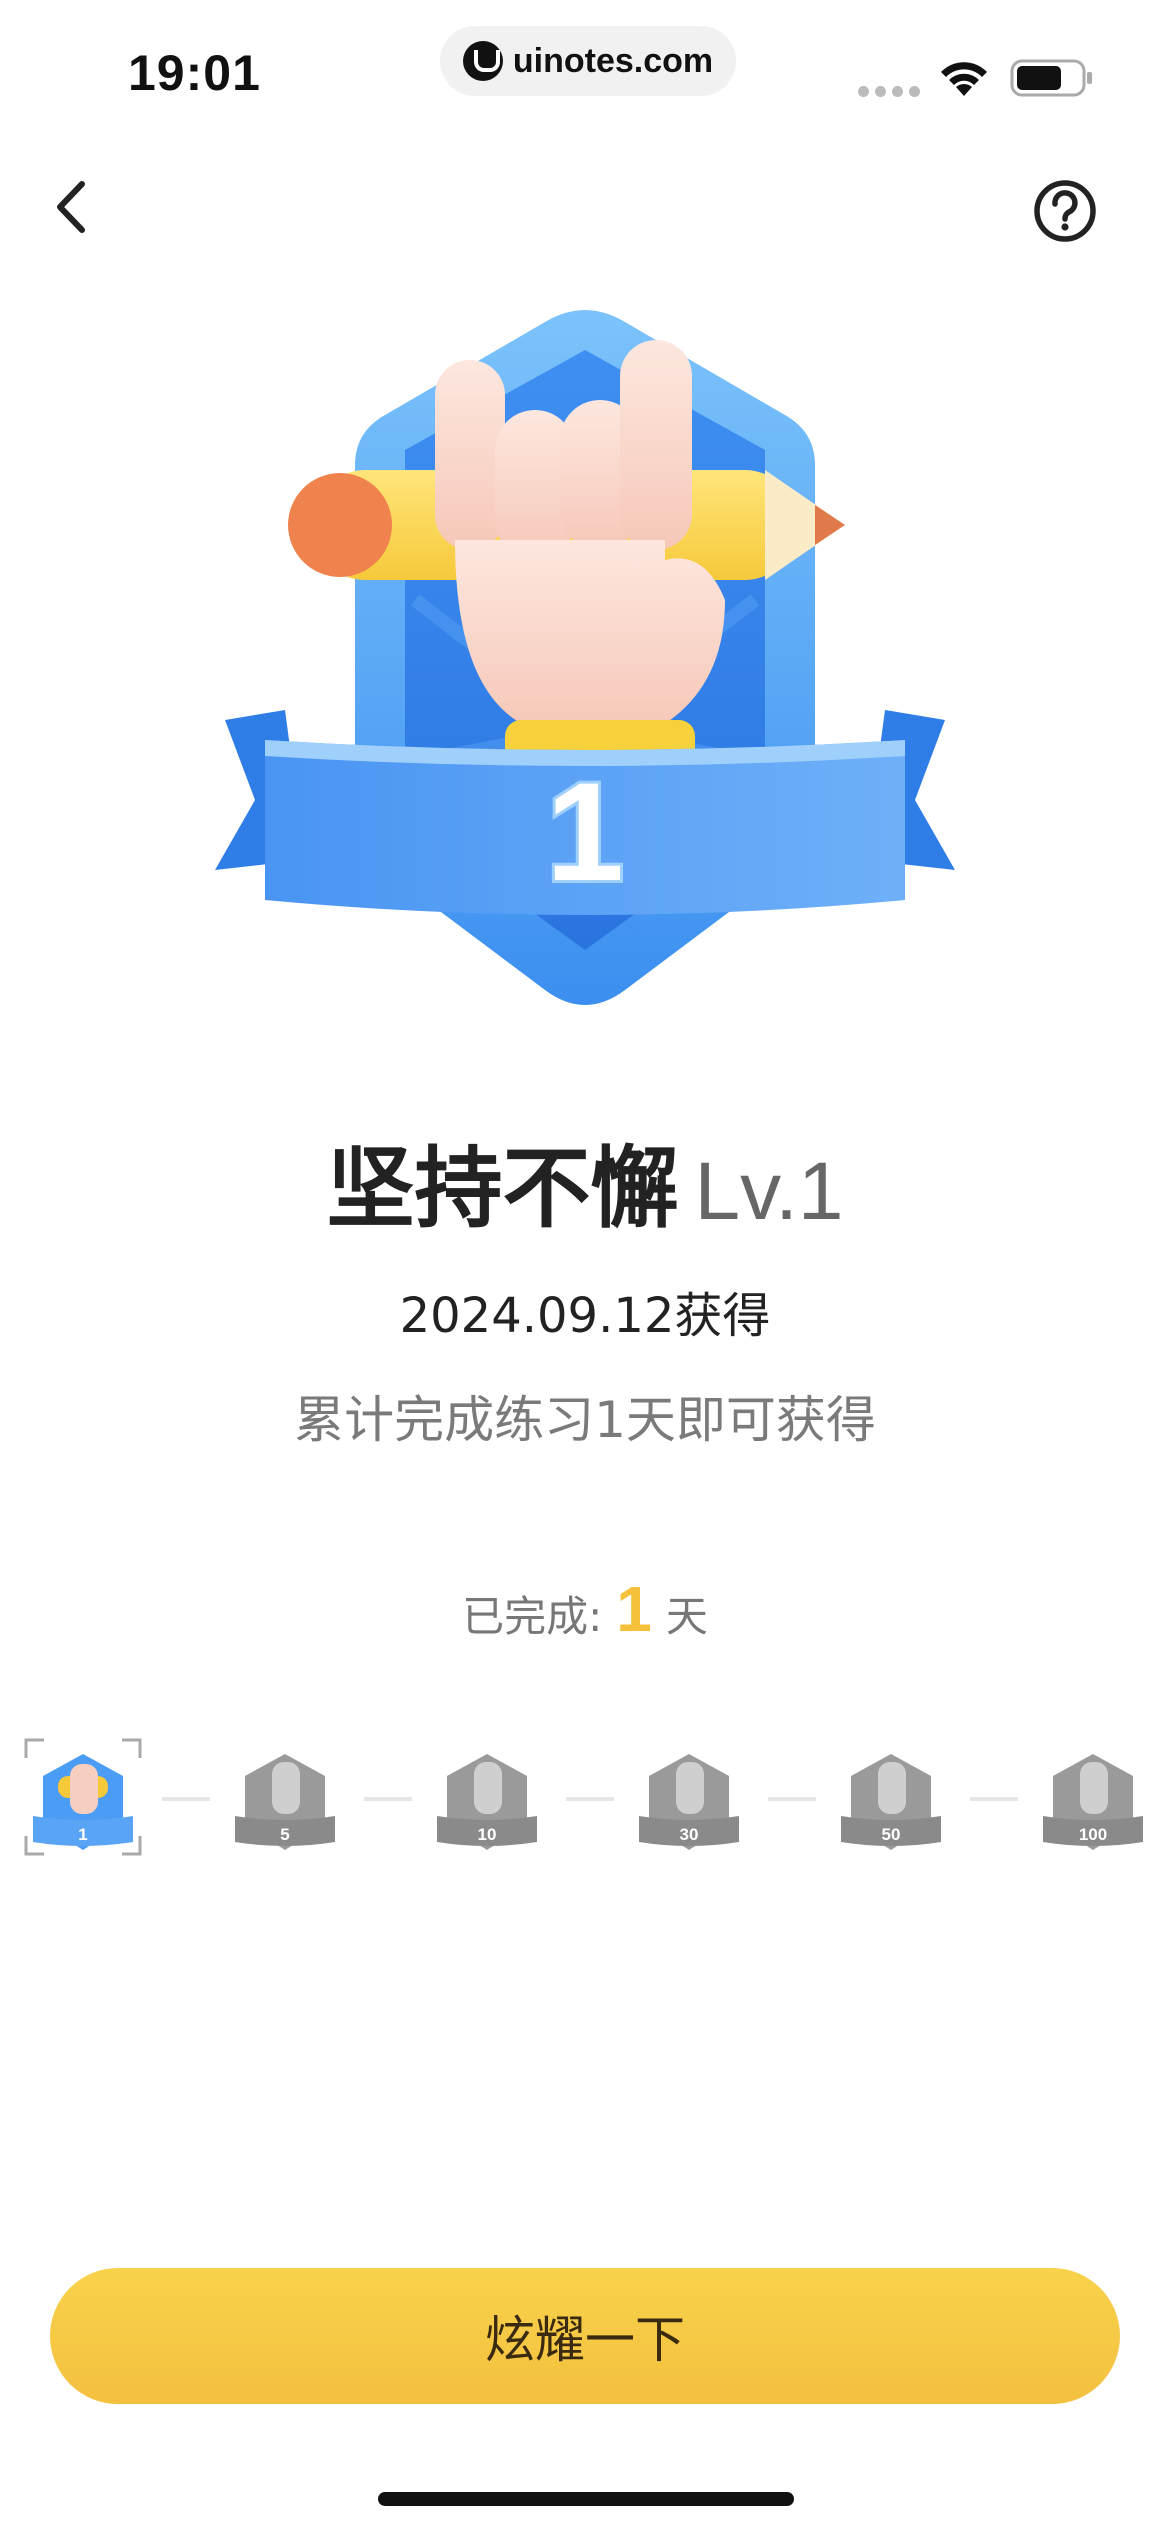 This screenshot has width=1170, height=2532. I want to click on level-badge-30: 30, so click(689, 1801).